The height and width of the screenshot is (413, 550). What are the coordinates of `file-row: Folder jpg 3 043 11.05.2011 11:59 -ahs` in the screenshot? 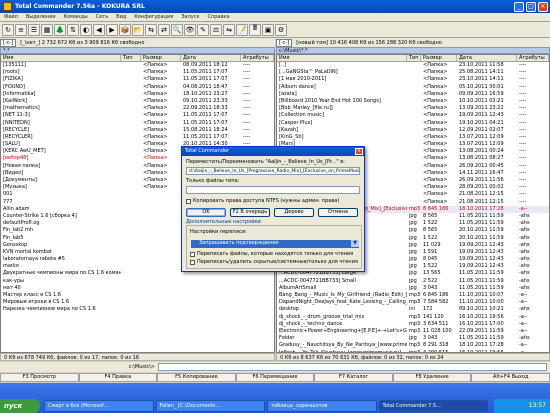 It's located at (413, 338).